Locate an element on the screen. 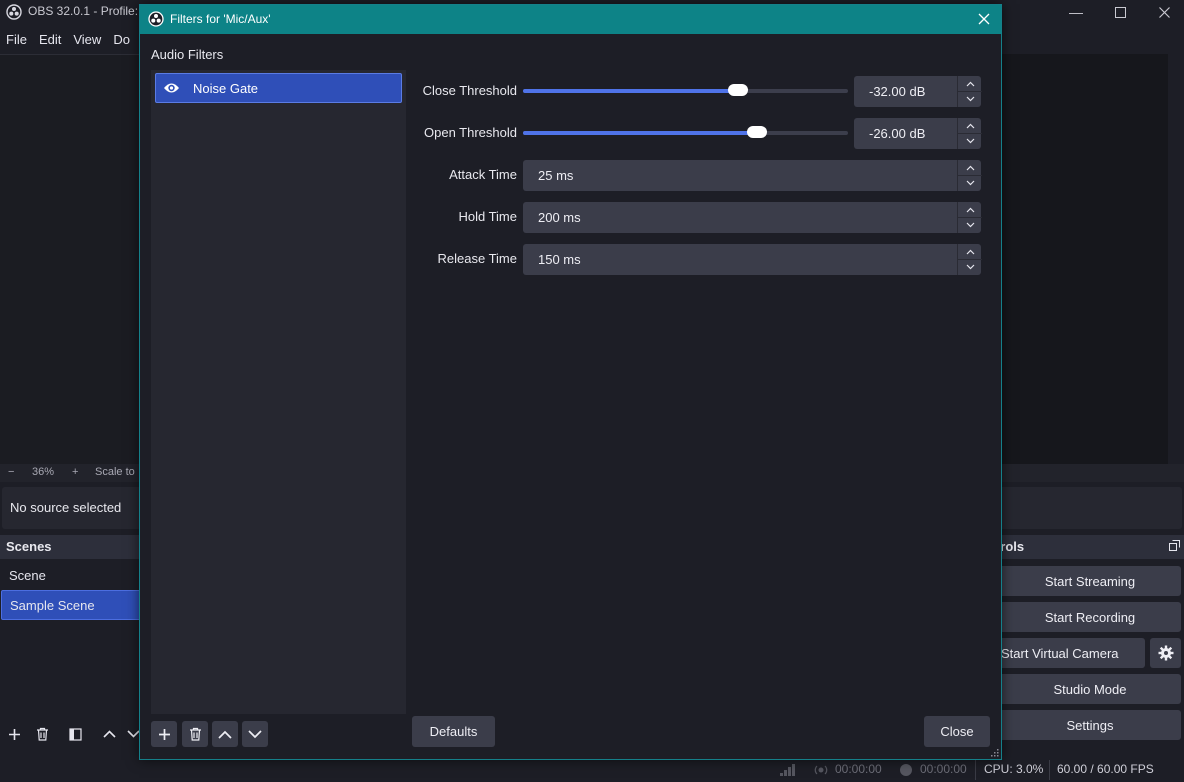  plus-icon is located at coordinates (164, 734).